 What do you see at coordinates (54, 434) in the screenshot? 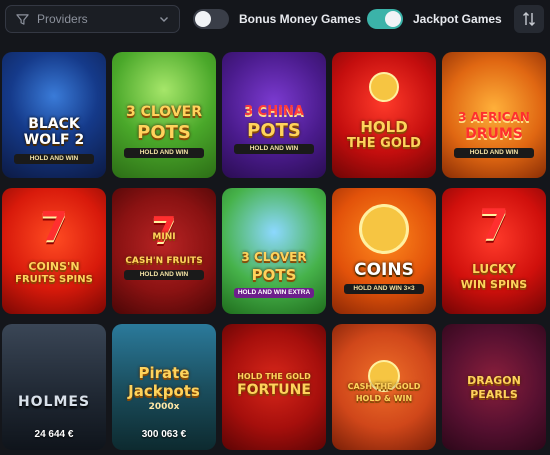
I see `jackpot-amount: 24 644 €` at bounding box center [54, 434].